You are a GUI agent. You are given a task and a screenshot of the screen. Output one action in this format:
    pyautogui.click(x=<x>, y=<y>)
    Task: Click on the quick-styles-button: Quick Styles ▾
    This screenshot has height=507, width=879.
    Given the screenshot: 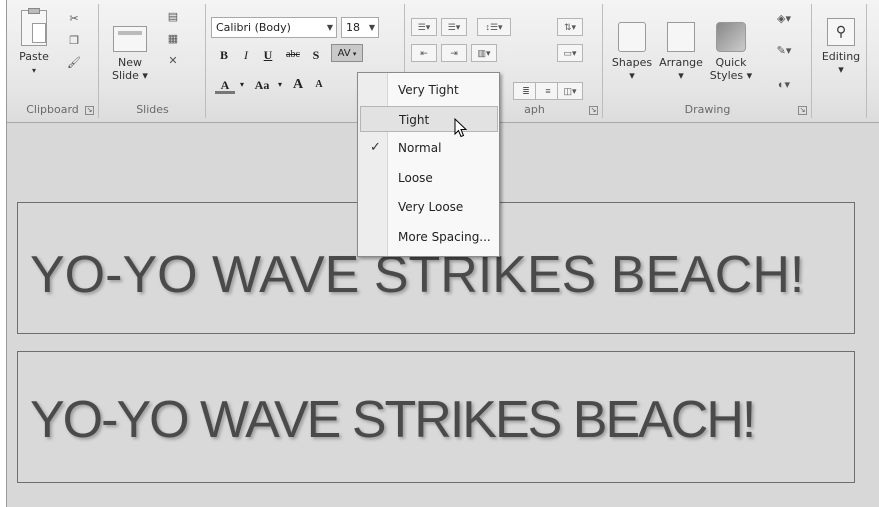 What is the action you would take?
    pyautogui.click(x=731, y=52)
    